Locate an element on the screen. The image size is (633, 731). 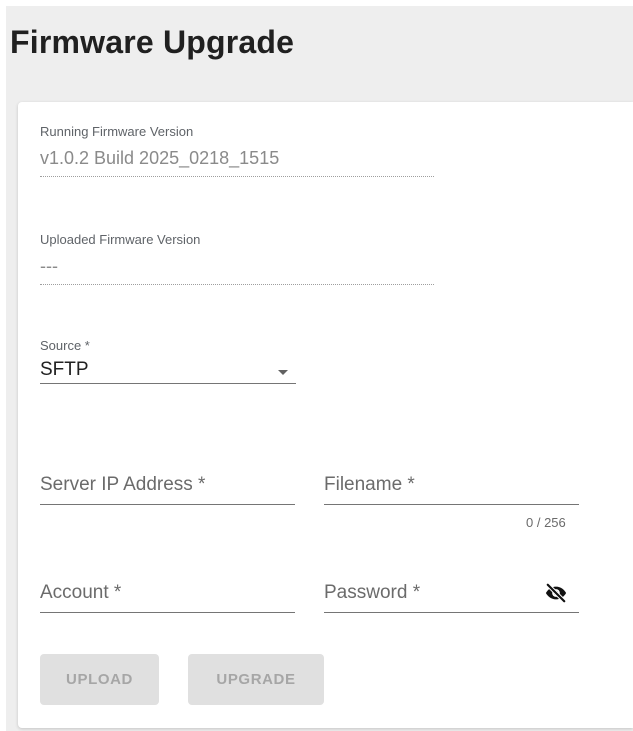
source-label: Source * is located at coordinates (65, 345).